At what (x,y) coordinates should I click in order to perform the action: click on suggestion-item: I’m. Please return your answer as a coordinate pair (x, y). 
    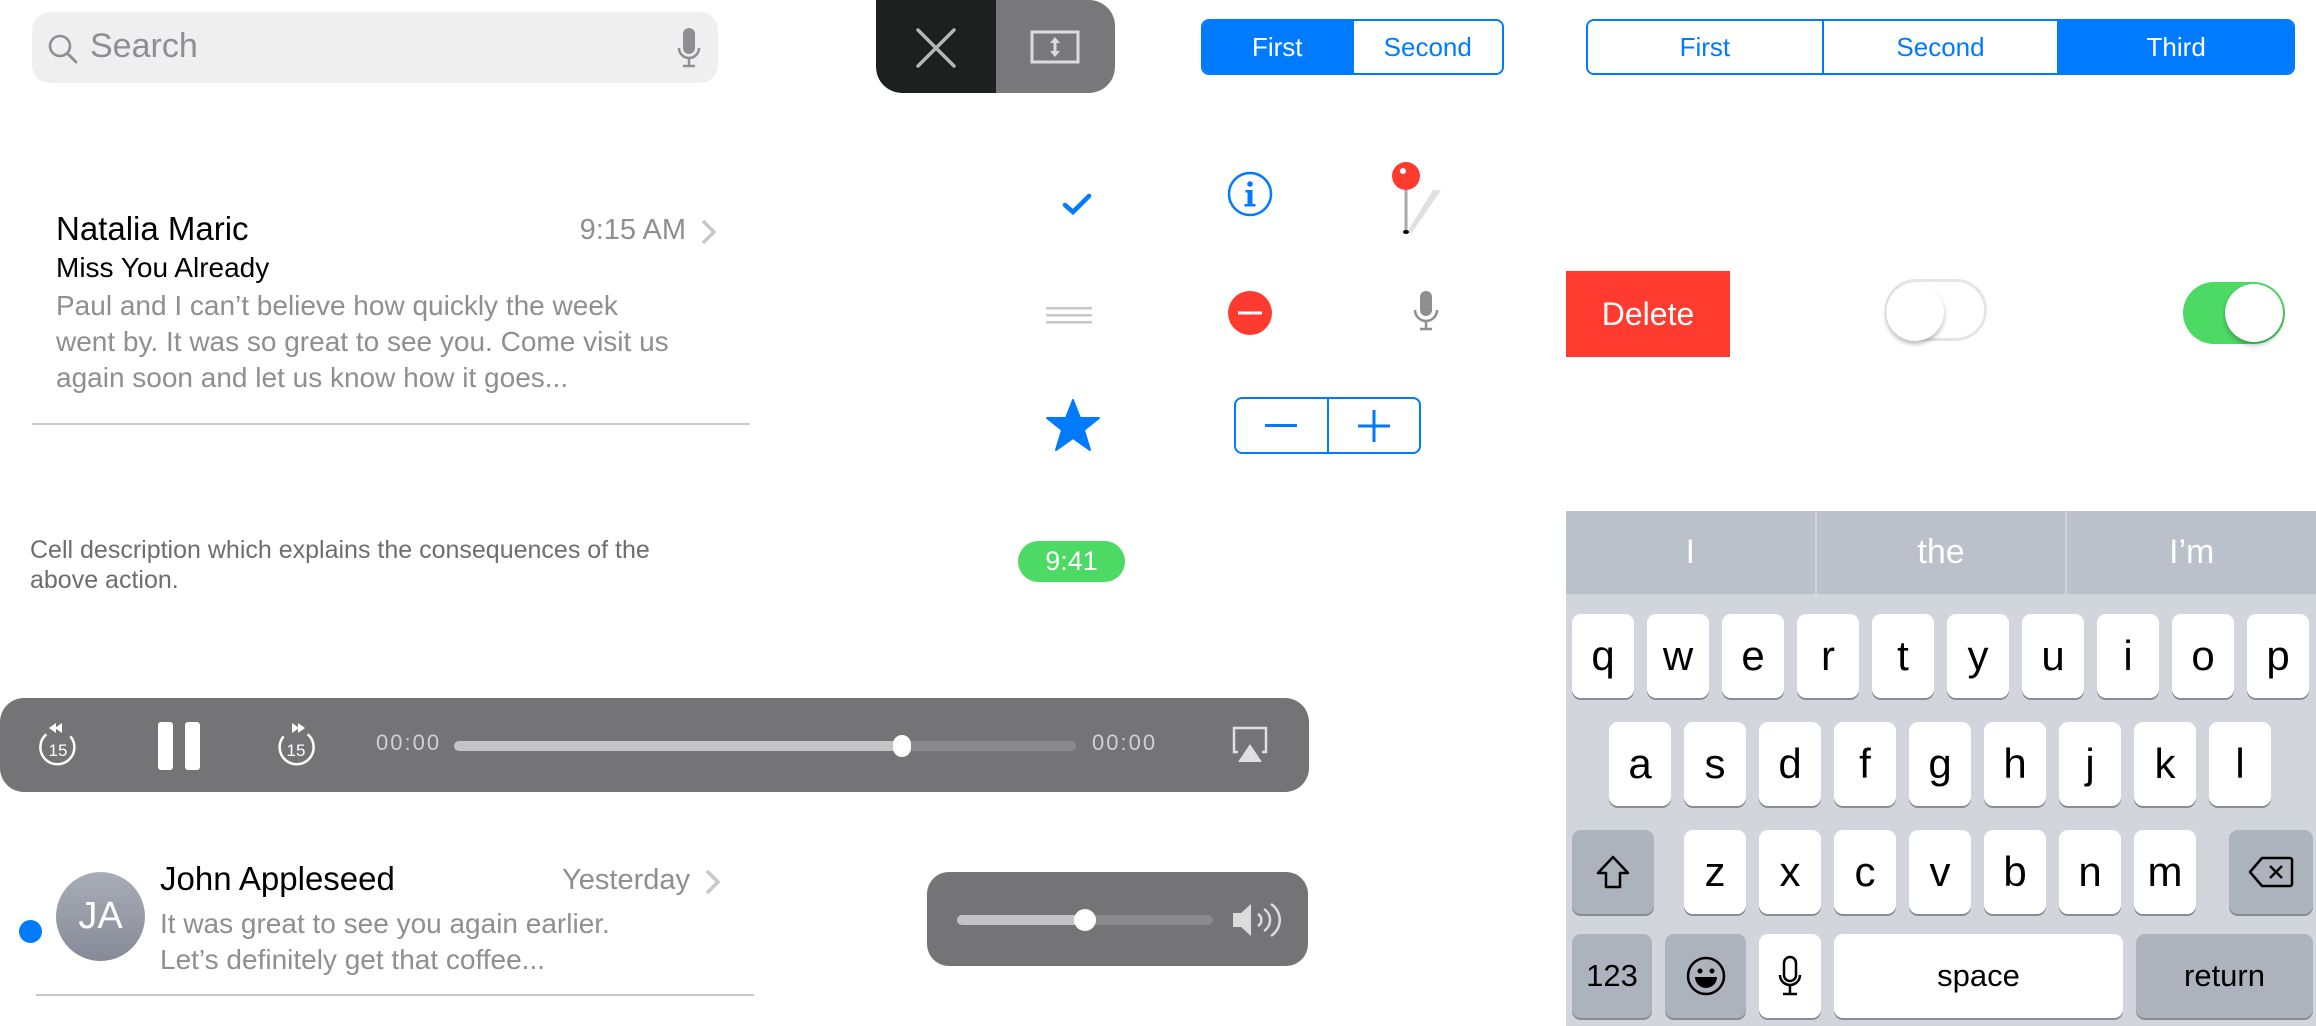
    Looking at the image, I should click on (2190, 552).